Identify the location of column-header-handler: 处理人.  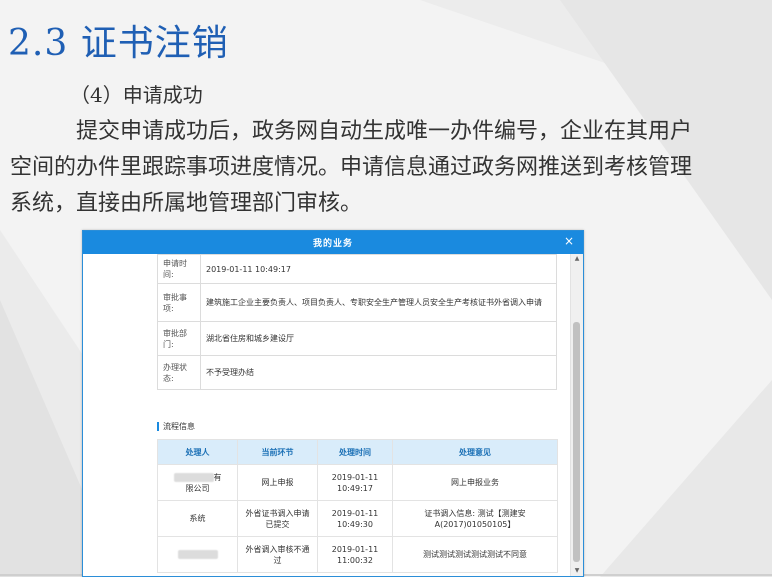
(197, 452).